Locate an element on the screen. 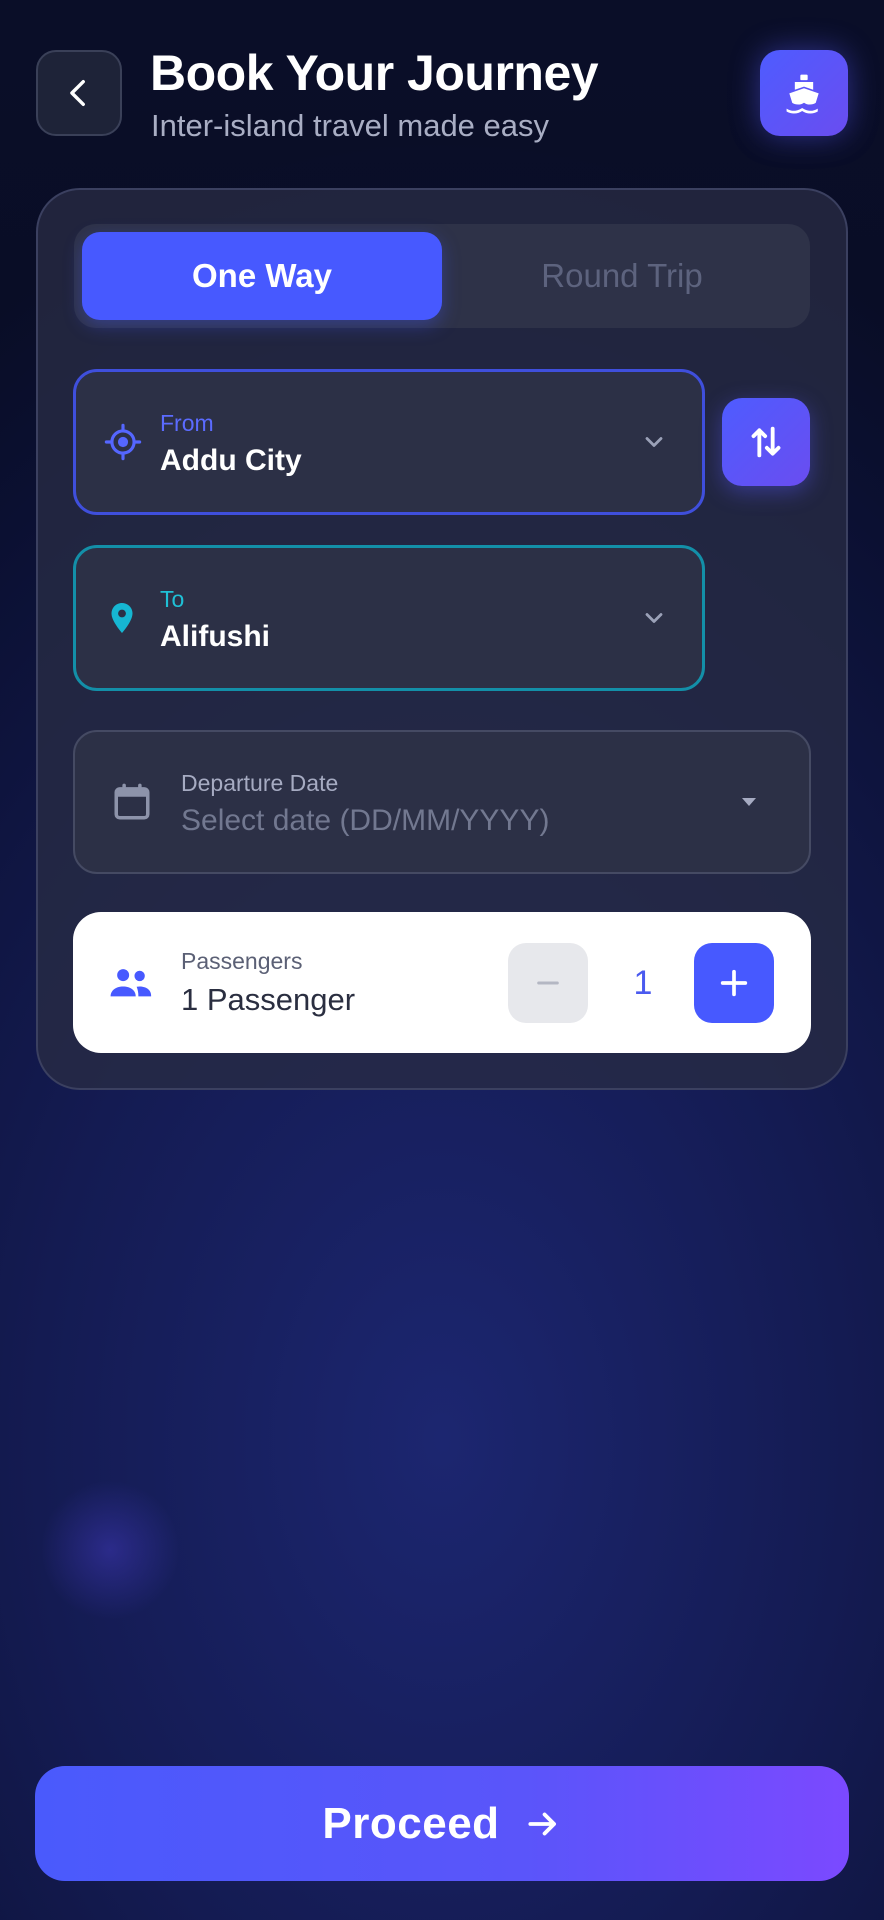 Image resolution: width=884 pixels, height=1920 pixels. caret-down-icon is located at coordinates (749, 802).